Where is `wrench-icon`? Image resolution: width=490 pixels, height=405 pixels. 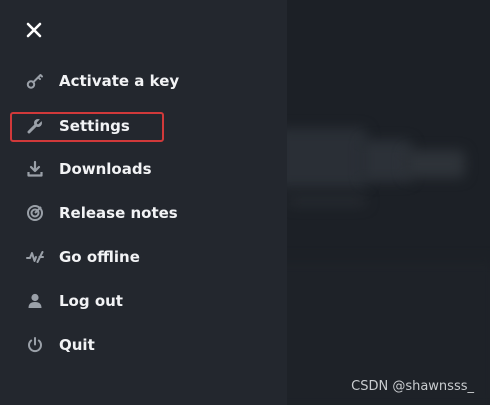 wrench-icon is located at coordinates (35, 126).